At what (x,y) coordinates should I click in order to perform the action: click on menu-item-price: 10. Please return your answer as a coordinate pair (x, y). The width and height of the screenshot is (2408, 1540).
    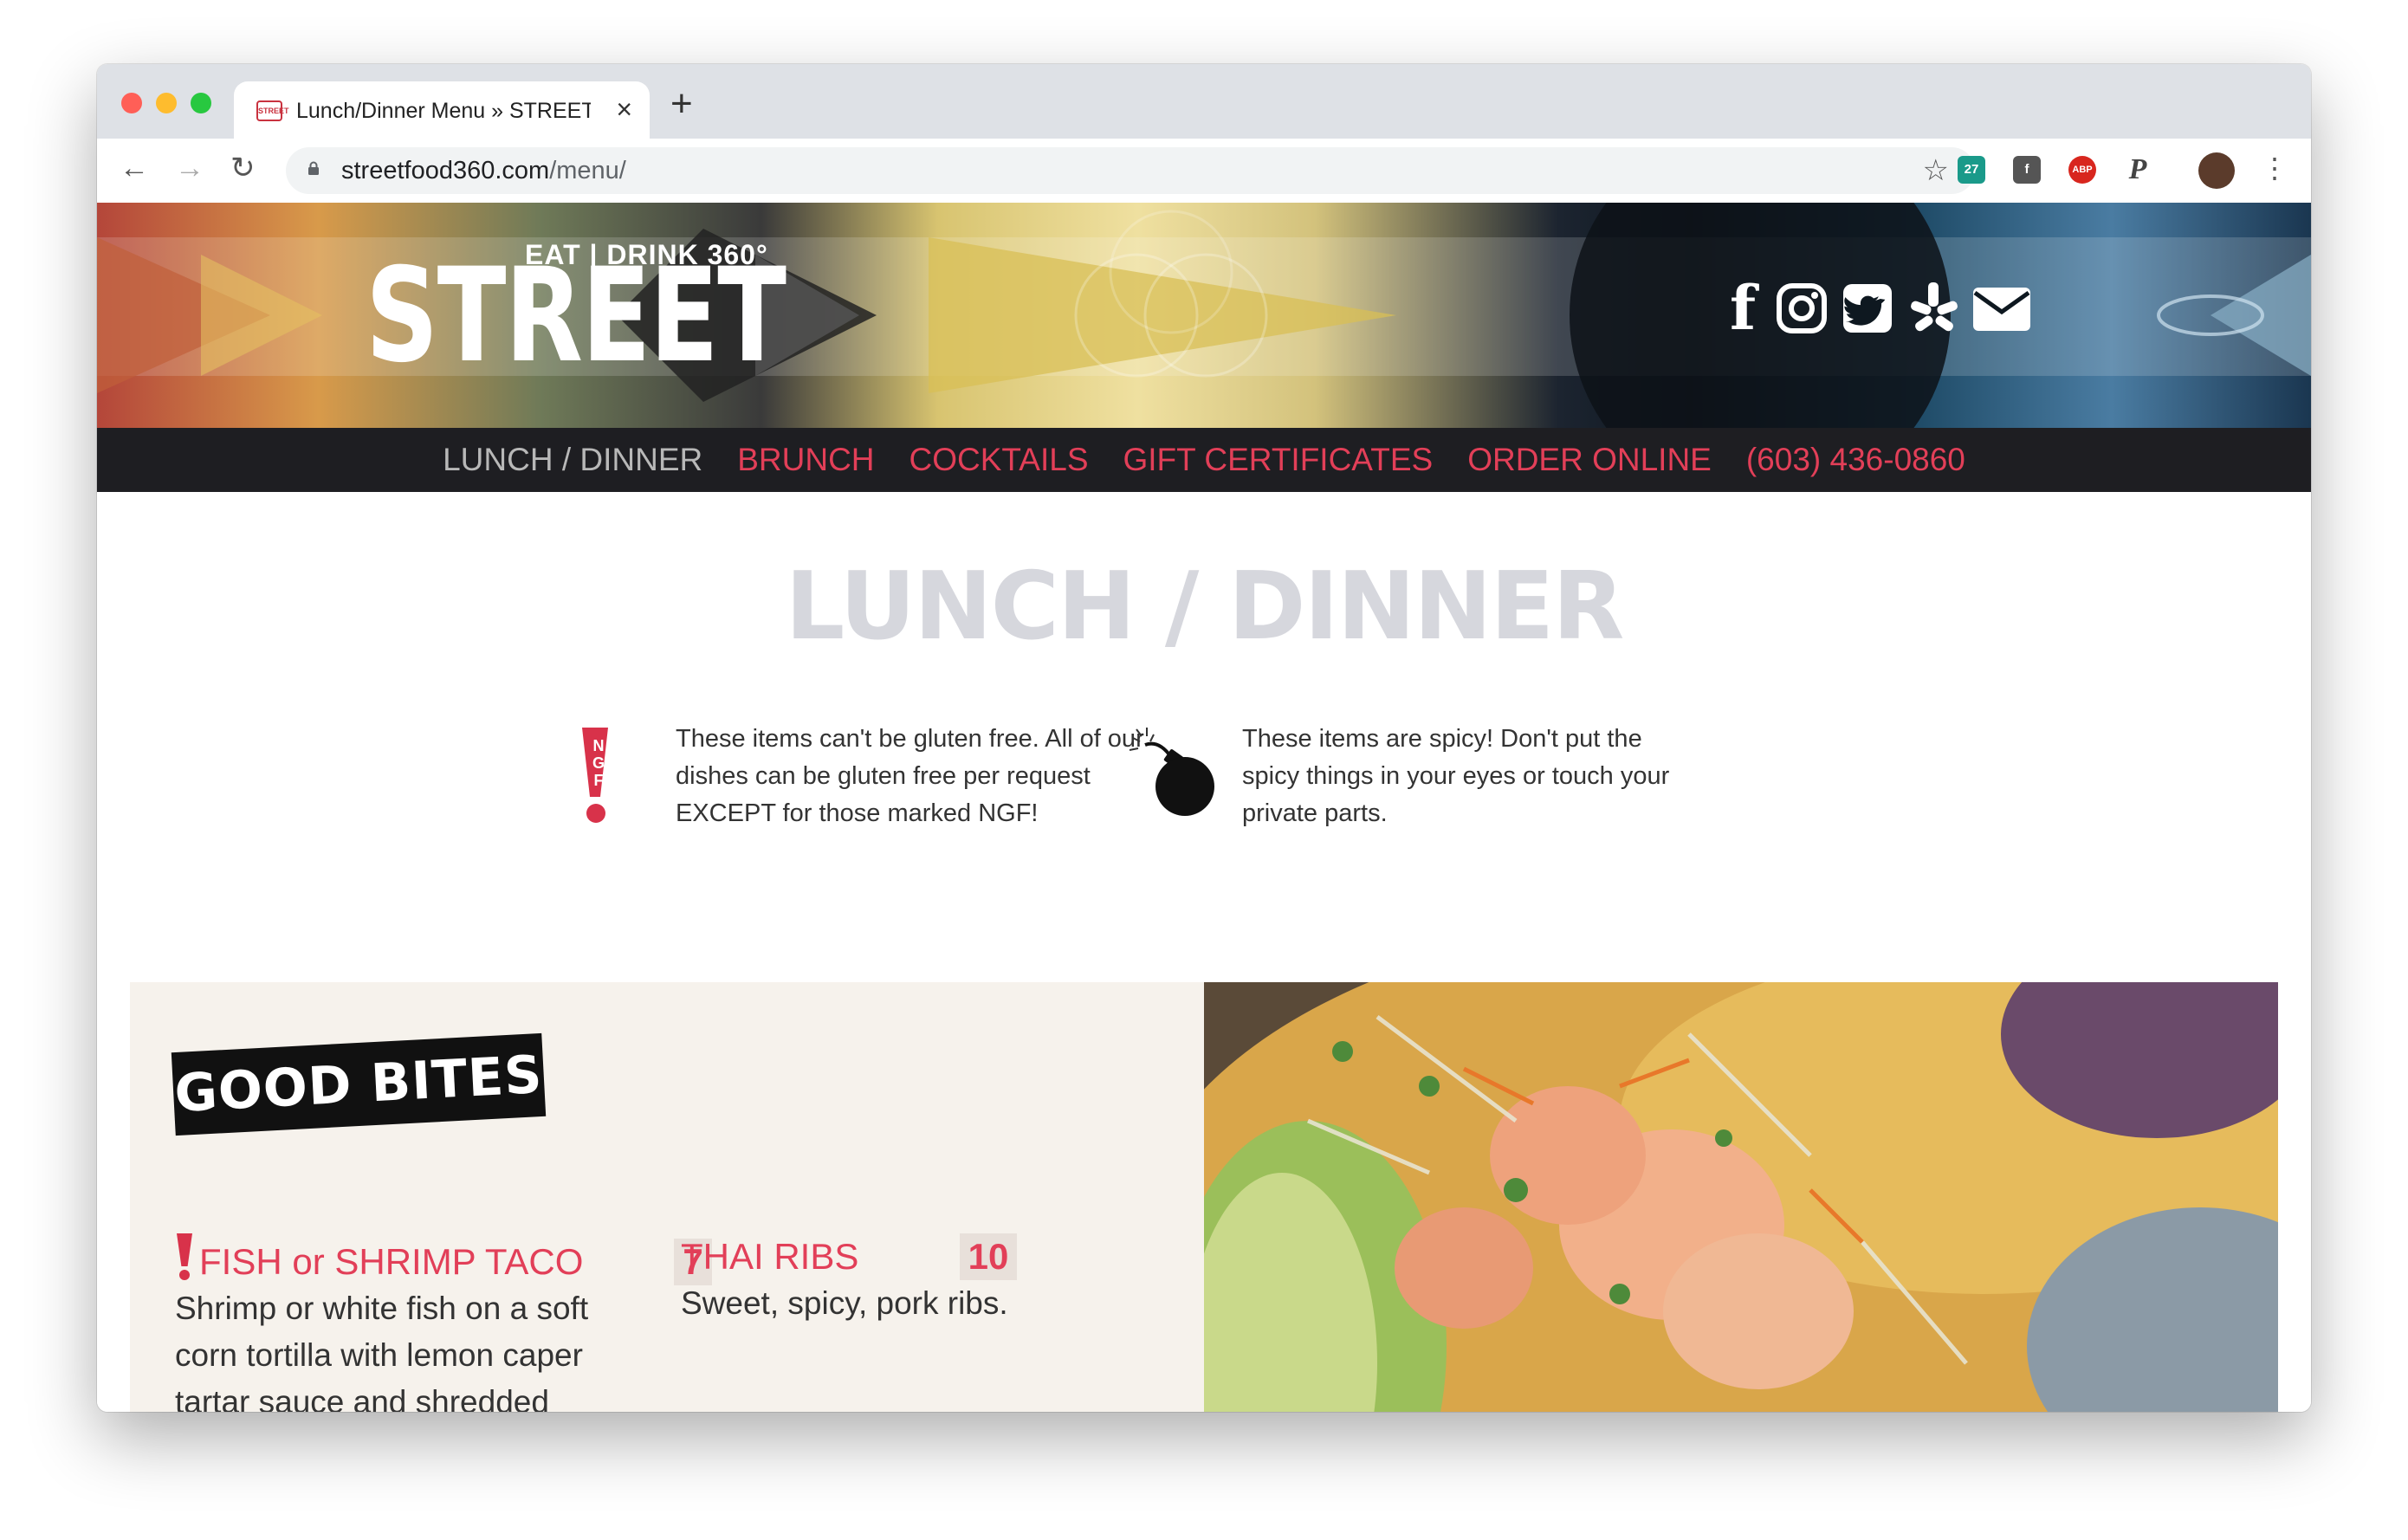
    Looking at the image, I should click on (988, 1256).